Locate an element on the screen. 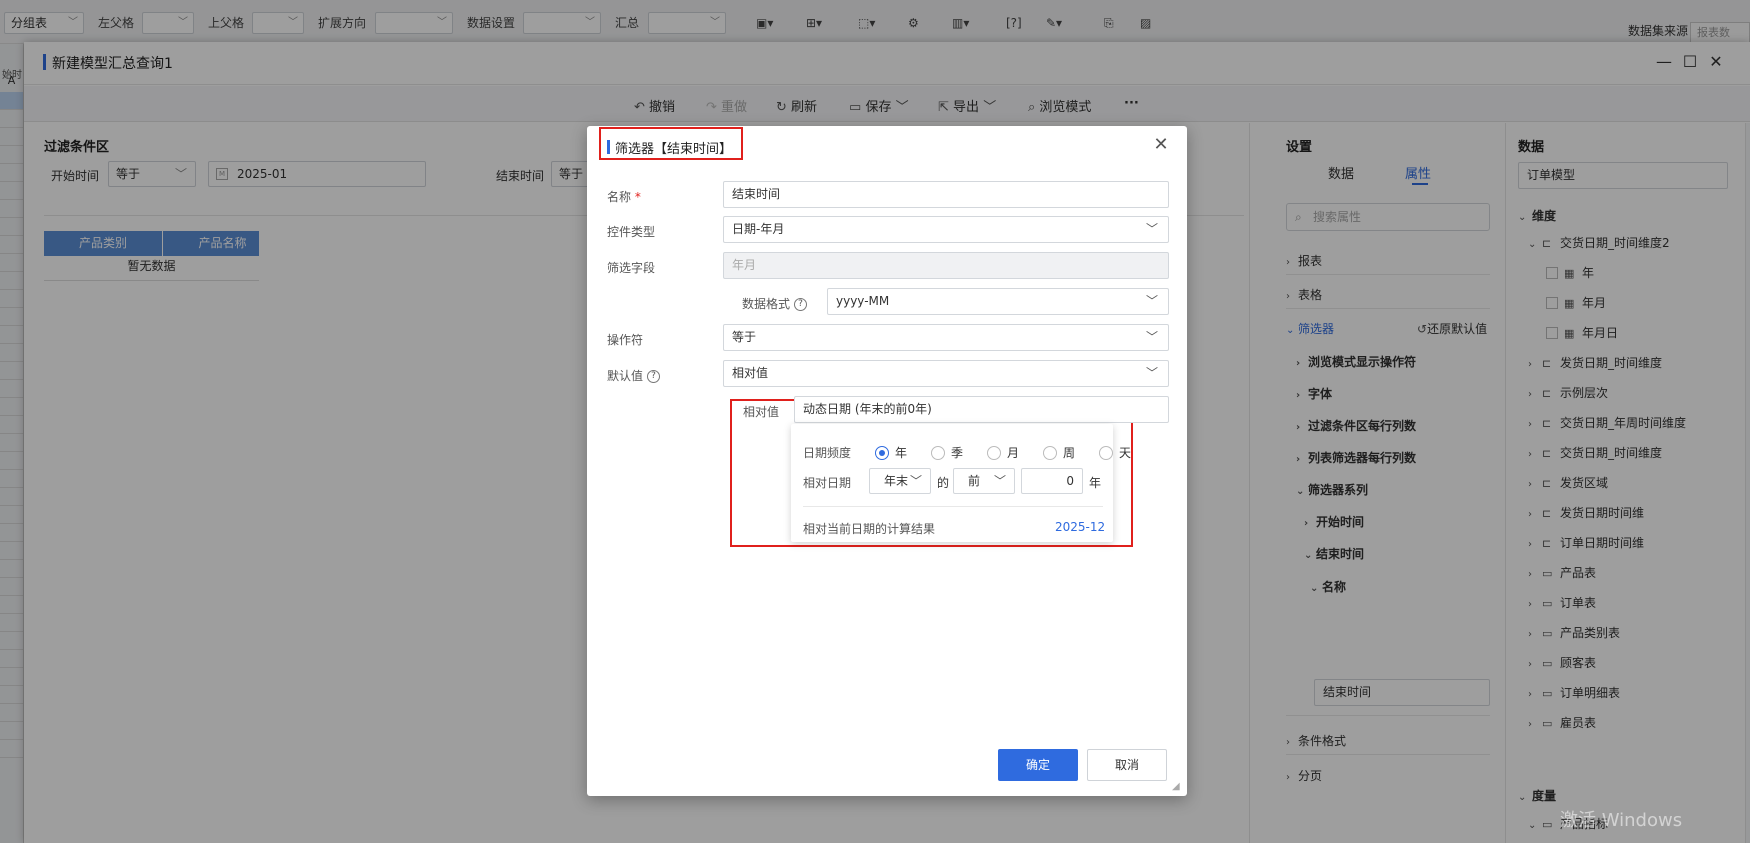 Image resolution: width=1750 pixels, height=843 pixels. of-text: 的 is located at coordinates (943, 483).